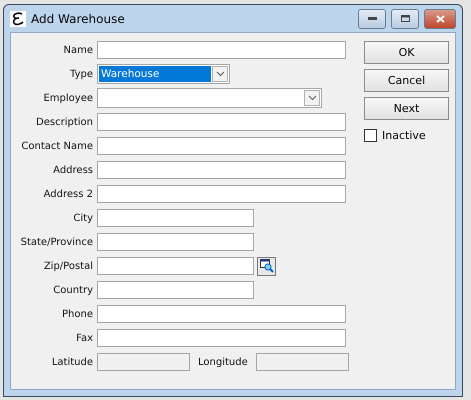 The image size is (471, 400). I want to click on field-label: Longitude, so click(223, 362).